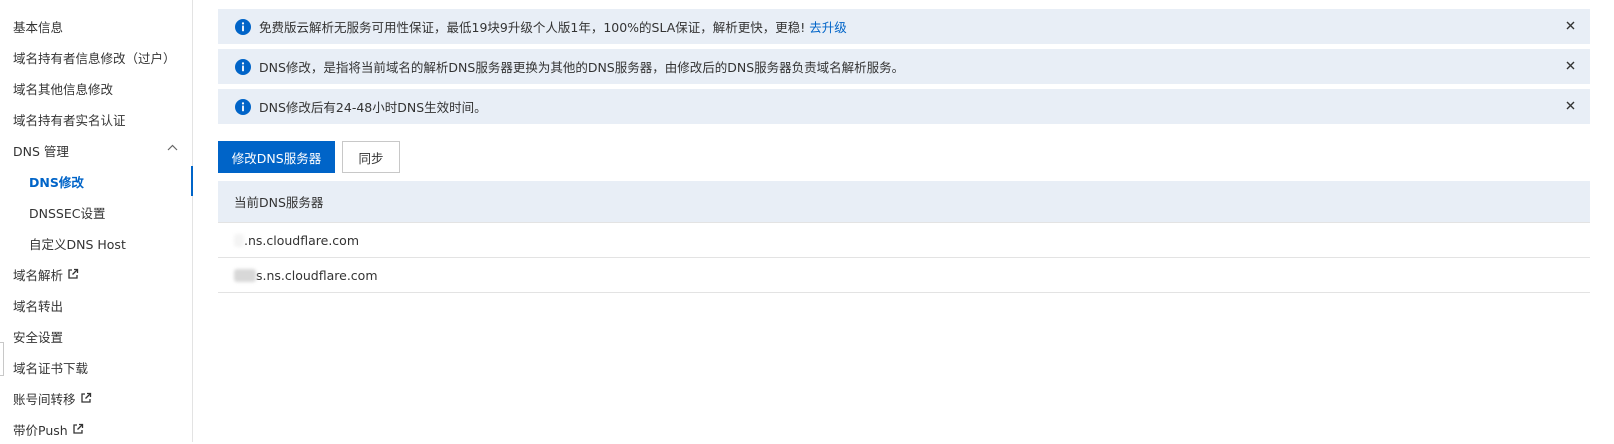 This screenshot has width=1614, height=444. Describe the element at coordinates (51, 368) in the screenshot. I see `sidebar-item-label: 域名证书下载` at that location.